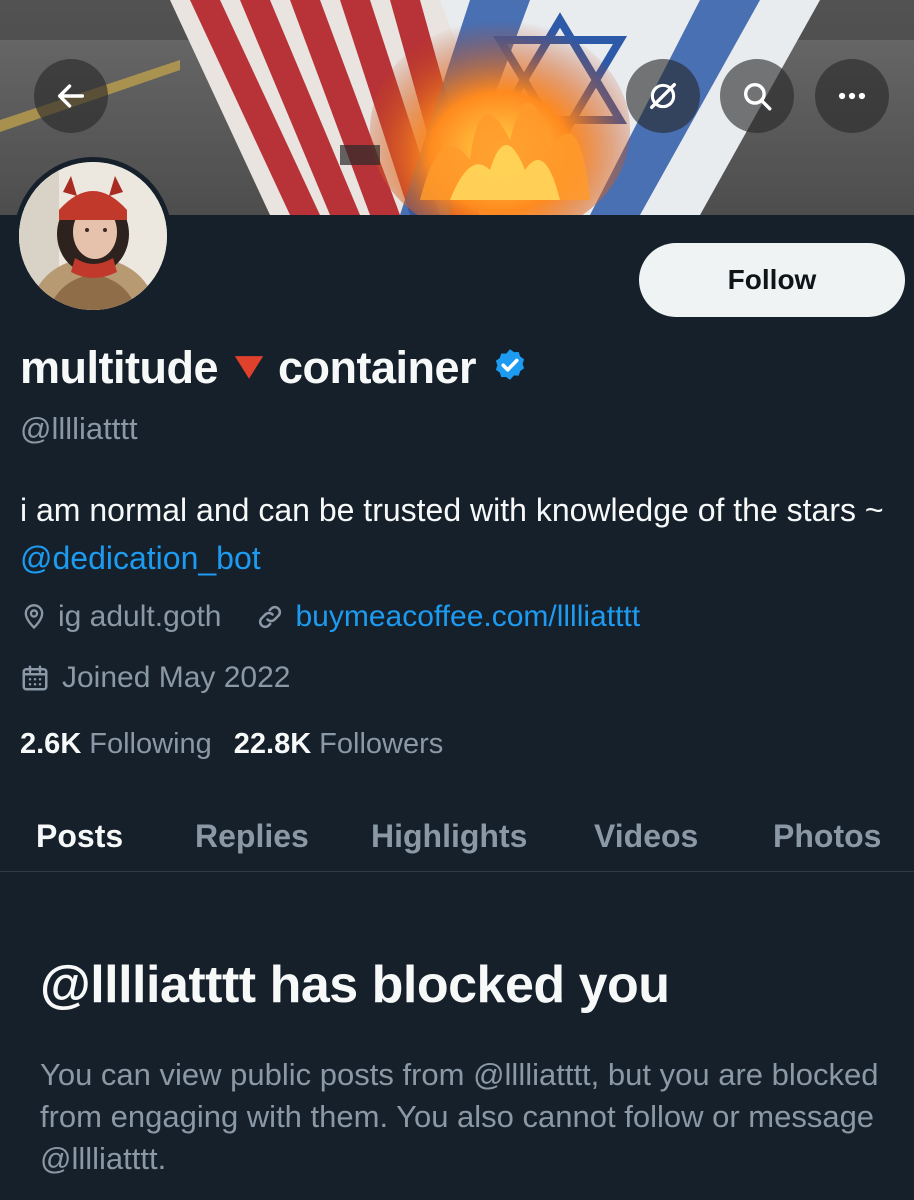  What do you see at coordinates (772, 280) in the screenshot?
I see `follow-button: Follow` at bounding box center [772, 280].